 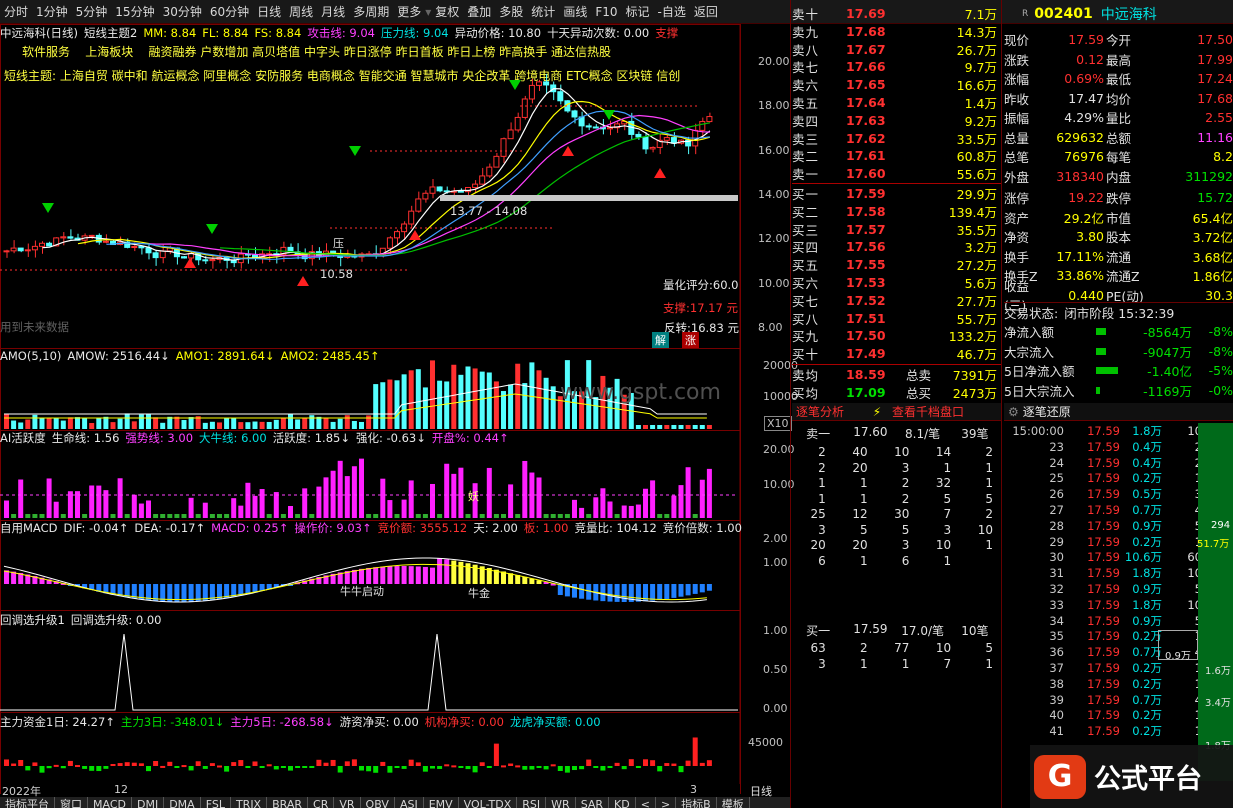 I want to click on ask-row: 卖八 17.67 26.7万, so click(x=896, y=49).